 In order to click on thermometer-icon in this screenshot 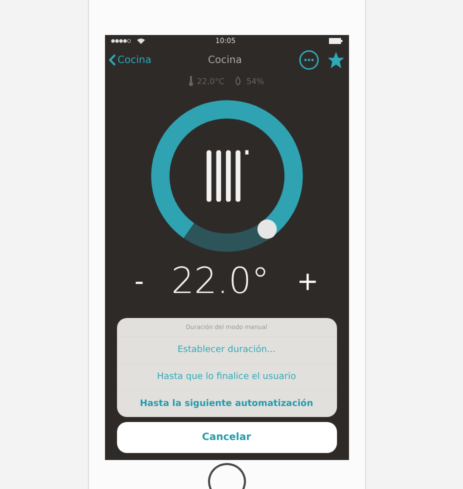, I will do `click(190, 81)`.